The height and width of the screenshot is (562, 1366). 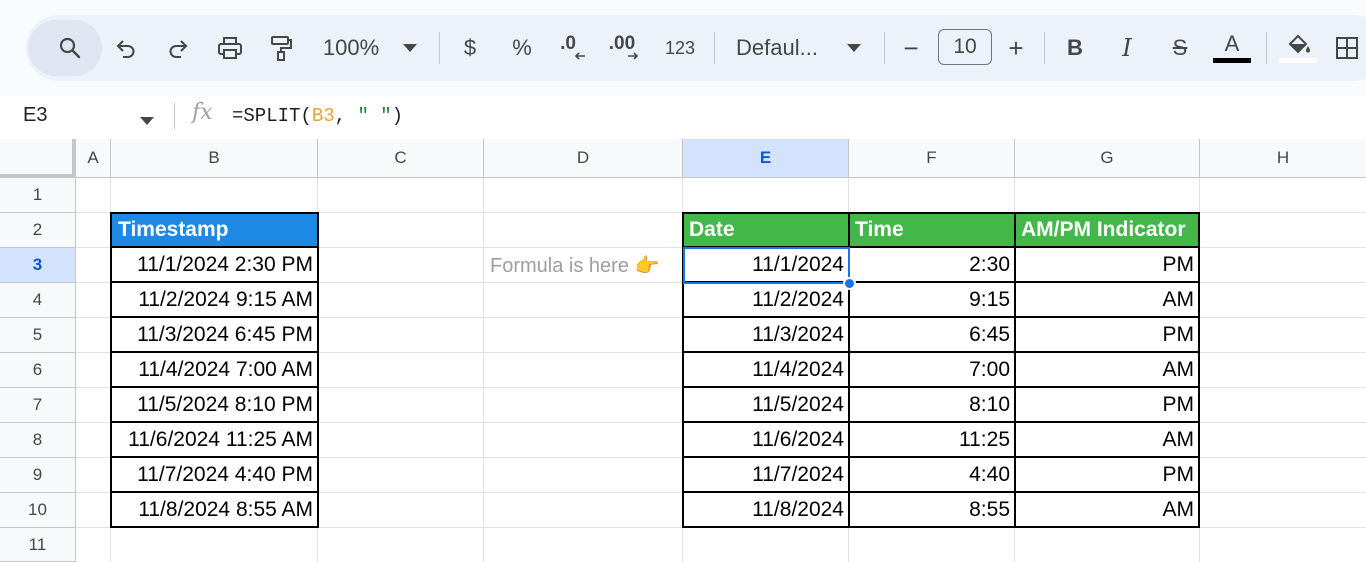 What do you see at coordinates (932, 335) in the screenshot?
I see `time-cell: 6:45` at bounding box center [932, 335].